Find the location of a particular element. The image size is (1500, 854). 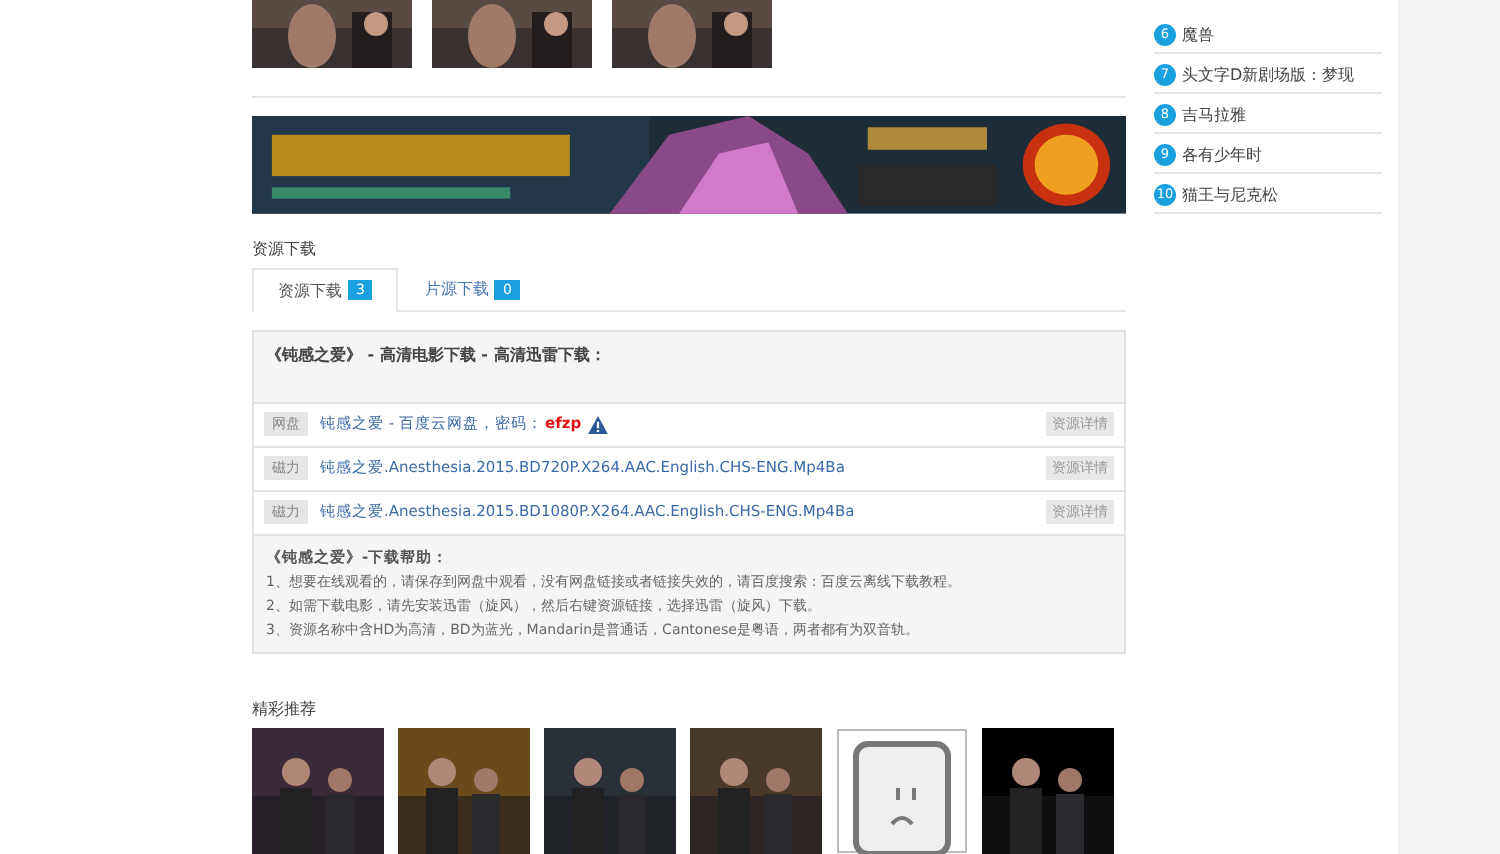

panel-title: 《钝感之爱》 - 高清电影下载 - 高清迅雷下载： is located at coordinates (436, 355).